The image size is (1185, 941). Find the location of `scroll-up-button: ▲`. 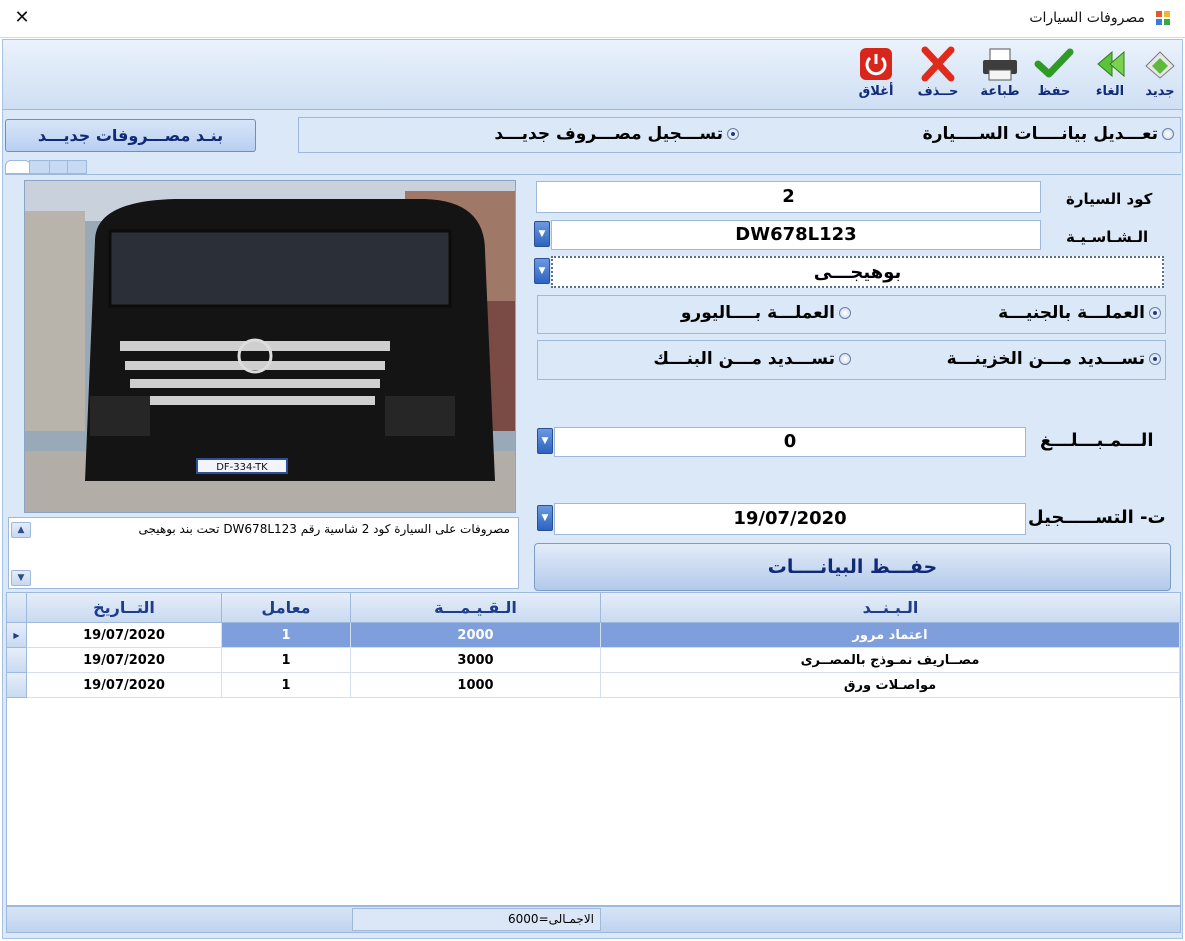

scroll-up-button: ▲ is located at coordinates (21, 530).